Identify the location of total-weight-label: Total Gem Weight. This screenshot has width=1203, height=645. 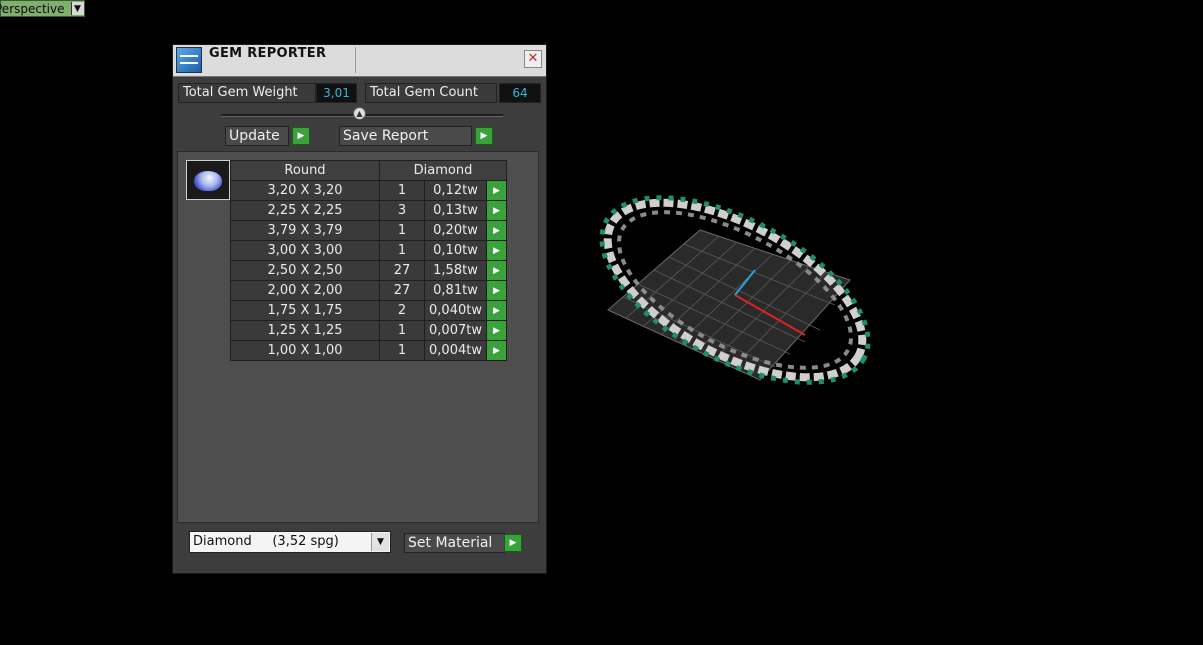
(247, 93).